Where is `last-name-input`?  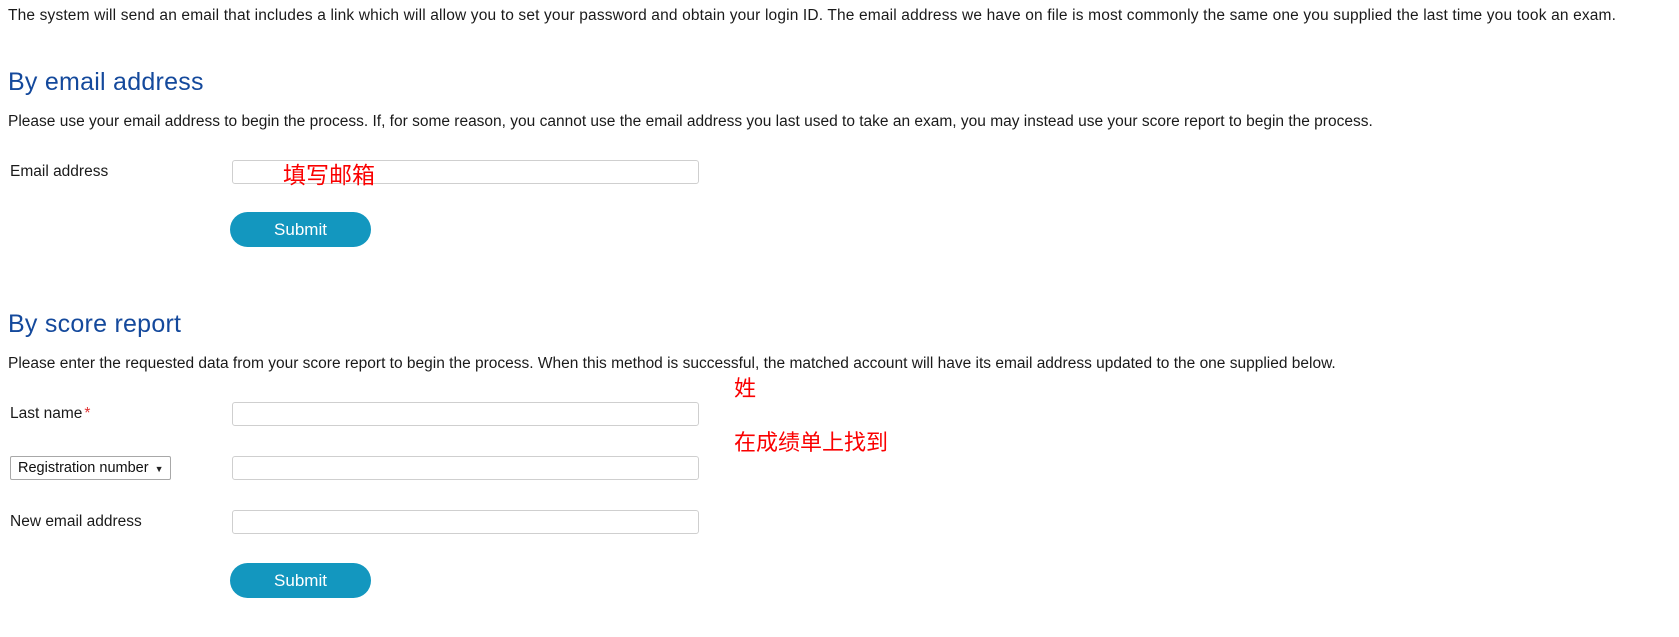
last-name-input is located at coordinates (465, 414).